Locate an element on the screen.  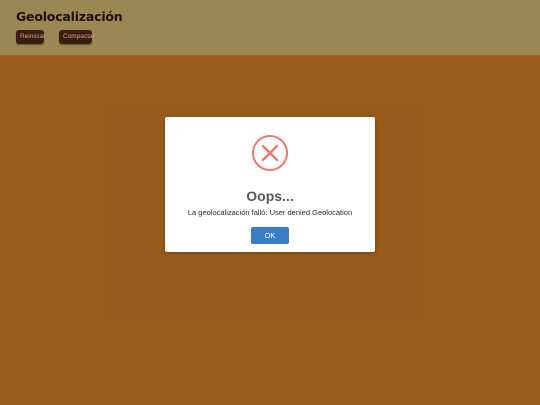
app-header: Geolocalización Reiniciar Compactar is located at coordinates (270, 27).